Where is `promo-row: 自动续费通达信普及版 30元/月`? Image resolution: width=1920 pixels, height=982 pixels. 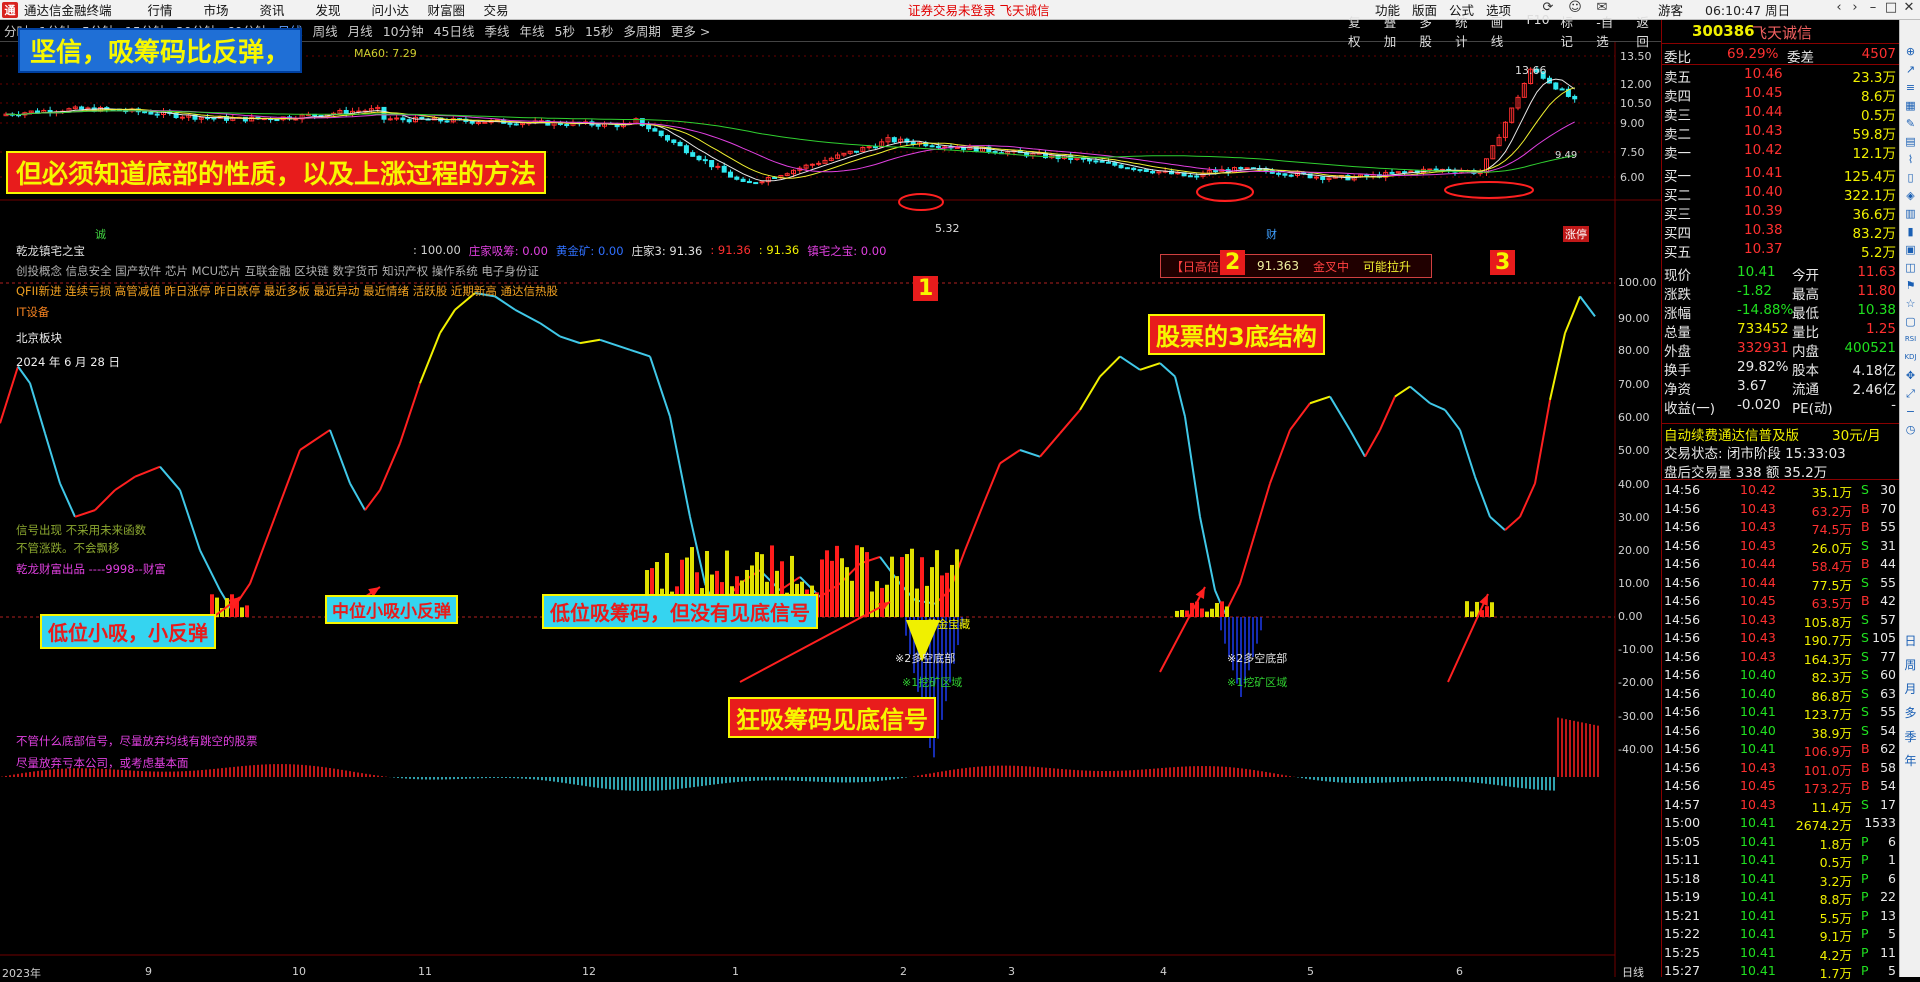
promo-row: 自动续费通达信普及版 30元/月 is located at coordinates (1781, 433).